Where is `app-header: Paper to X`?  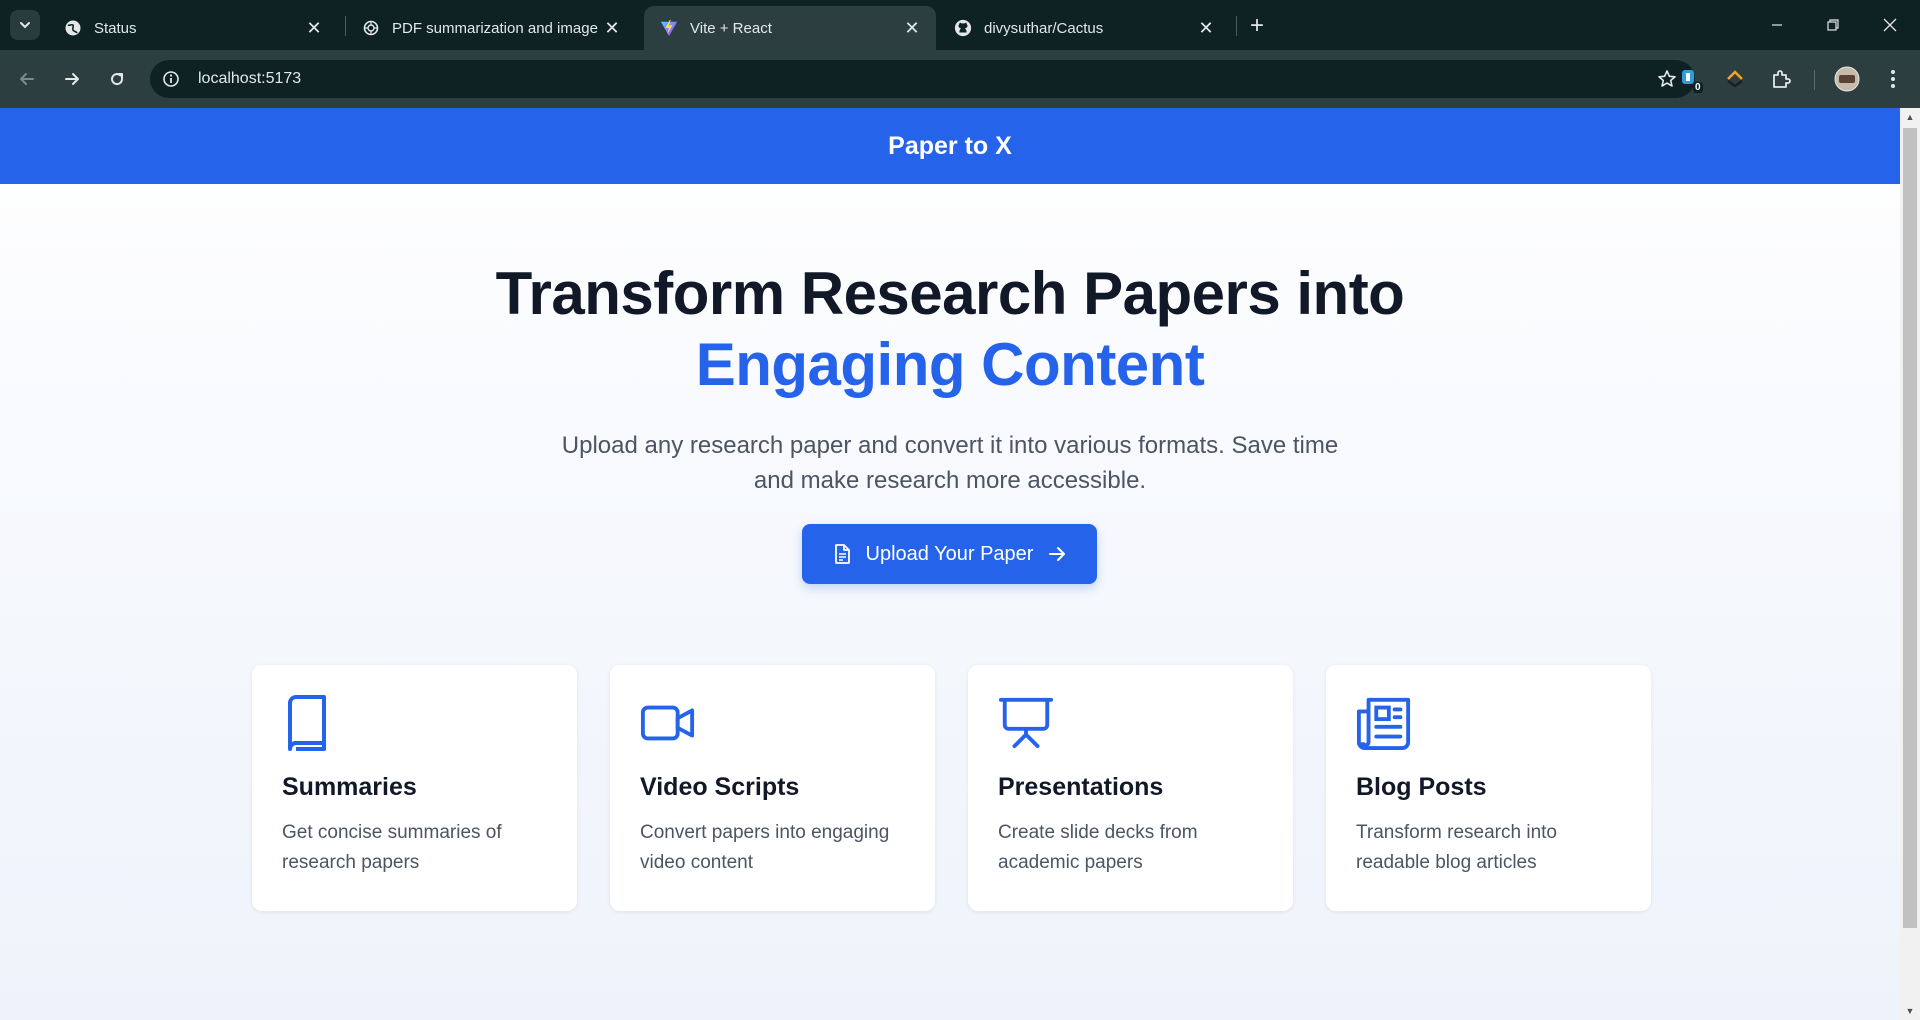 app-header: Paper to X is located at coordinates (950, 146).